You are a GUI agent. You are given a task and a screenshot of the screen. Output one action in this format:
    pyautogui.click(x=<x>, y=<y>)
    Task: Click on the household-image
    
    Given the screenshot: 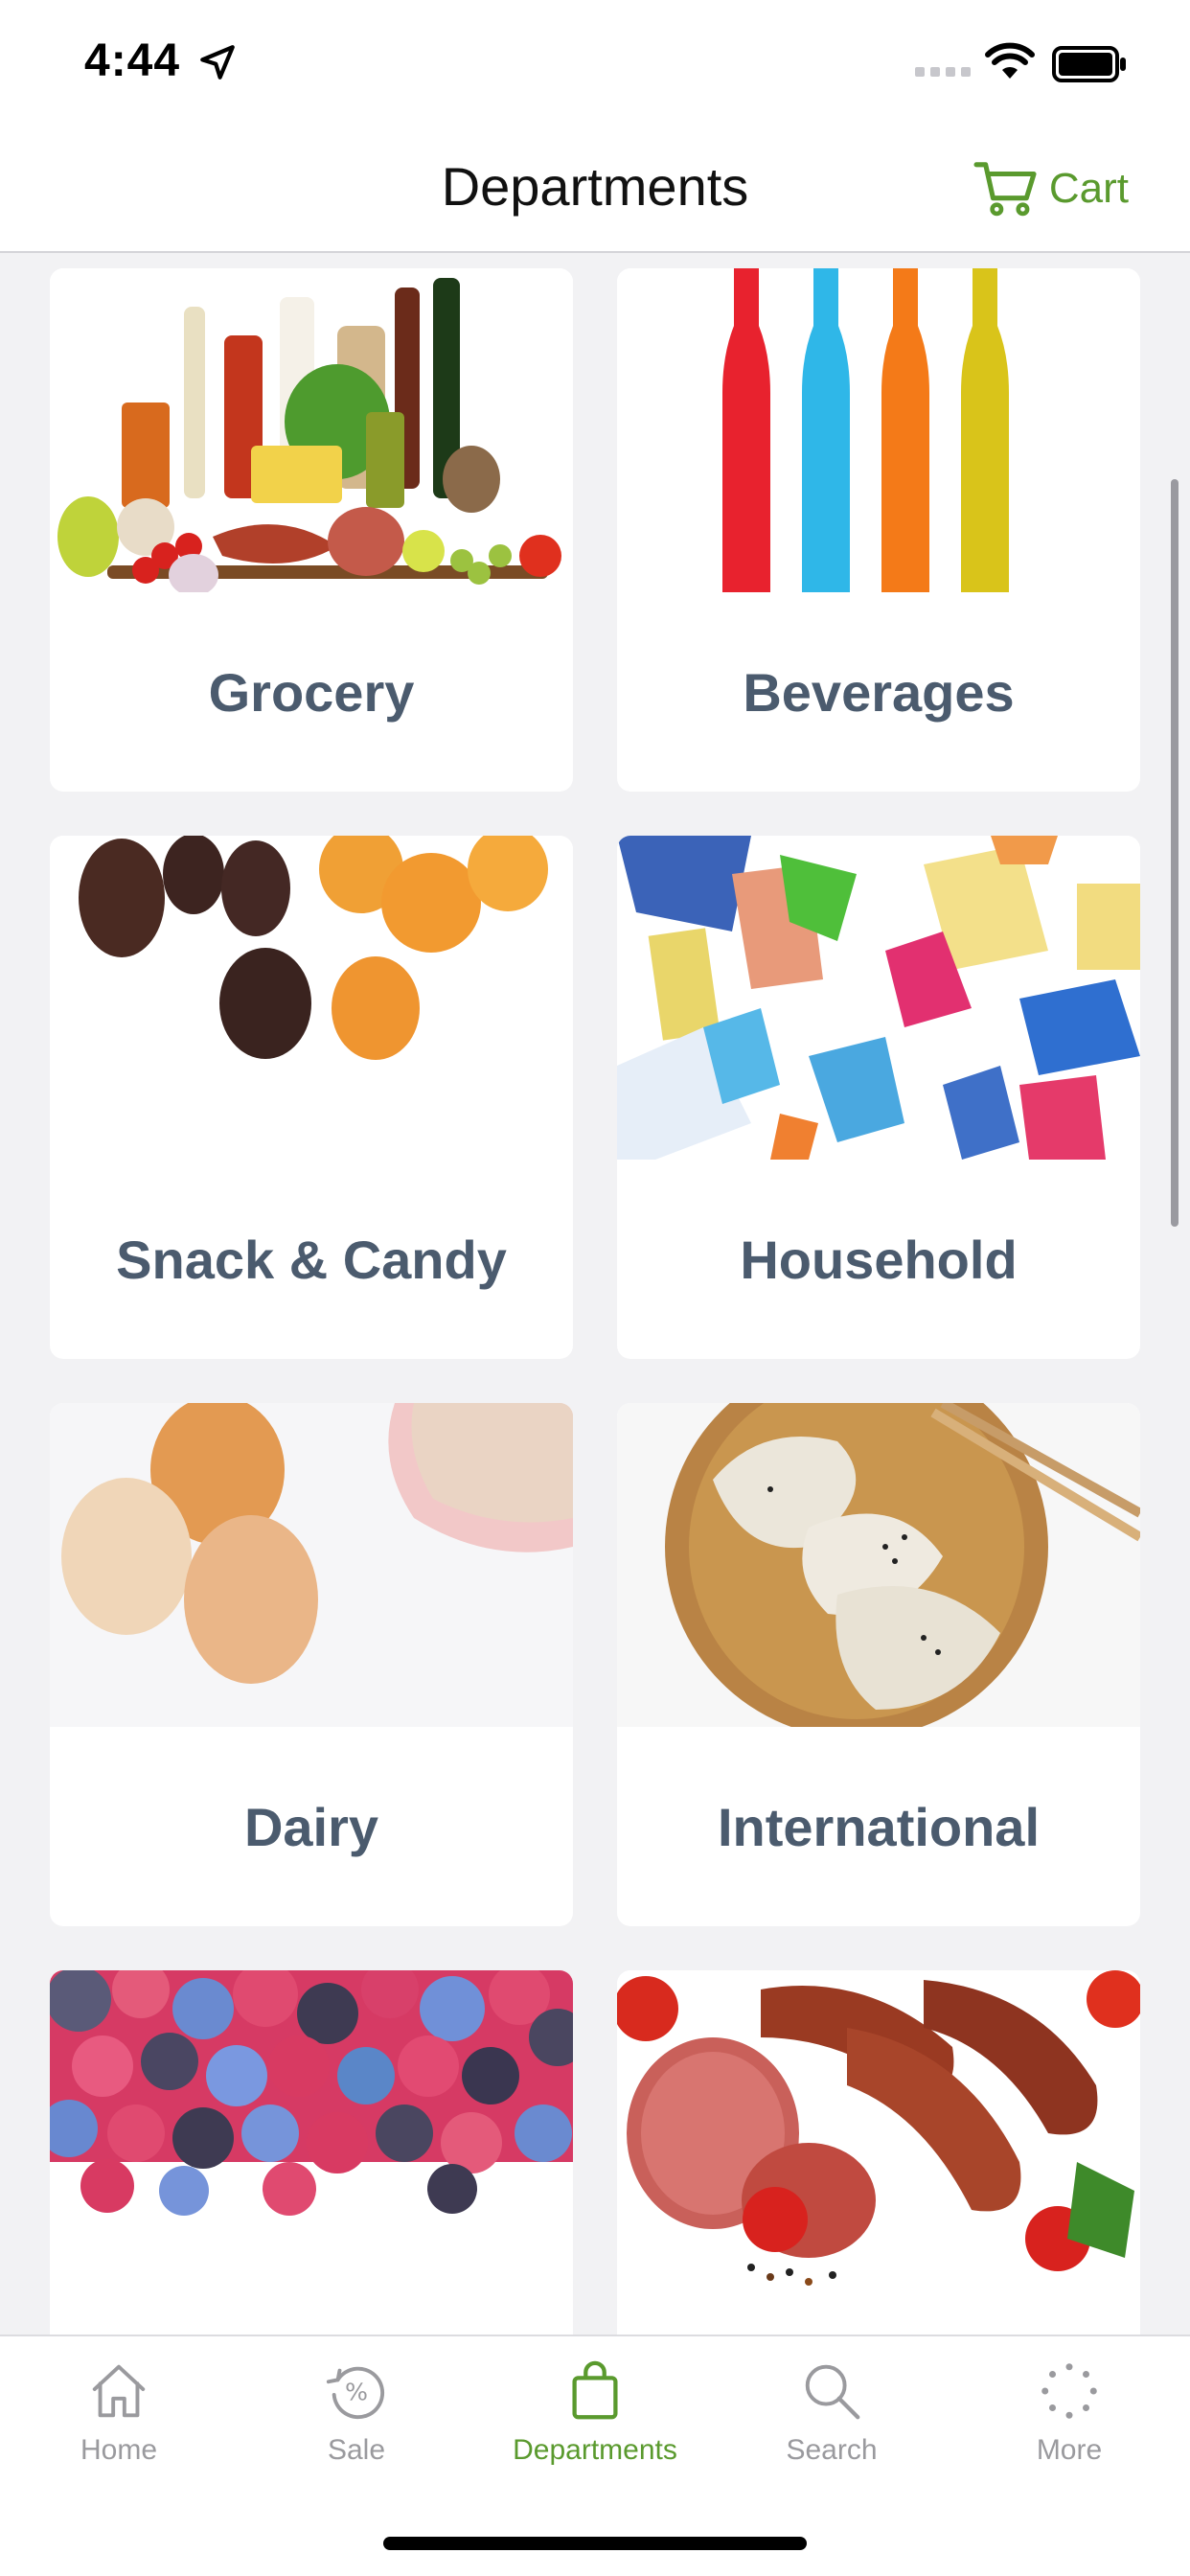 What is the action you would take?
    pyautogui.click(x=879, y=998)
    